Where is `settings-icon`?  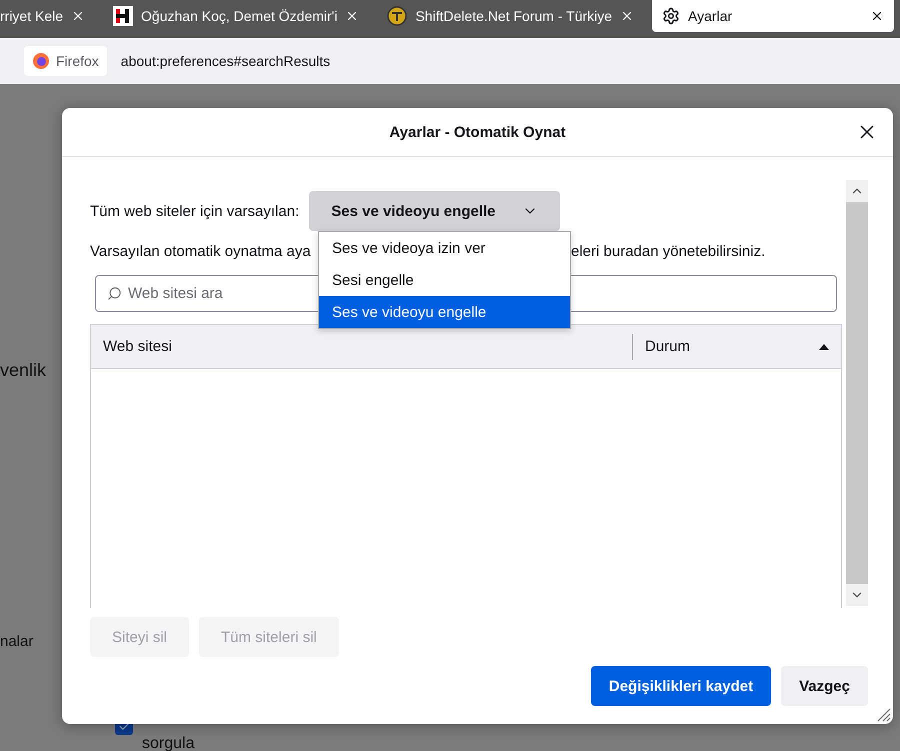 settings-icon is located at coordinates (671, 16).